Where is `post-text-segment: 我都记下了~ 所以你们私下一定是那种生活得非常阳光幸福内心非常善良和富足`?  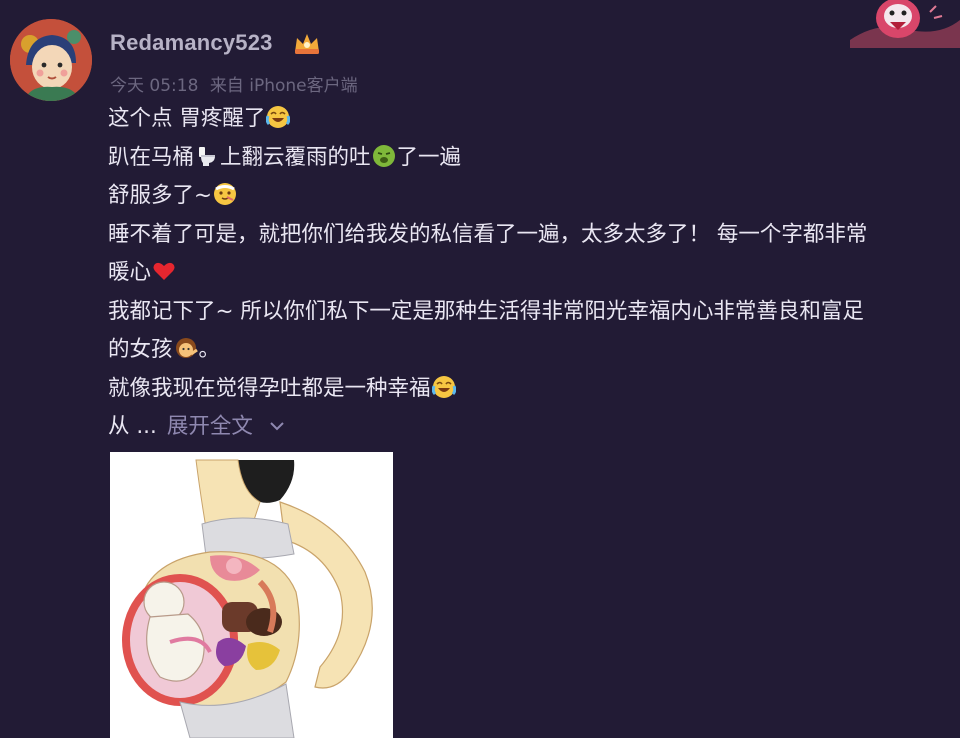
post-text-segment: 我都记下了~ 所以你们私下一定是那种生活得非常阳光幸福内心非常善良和富足 is located at coordinates (486, 311).